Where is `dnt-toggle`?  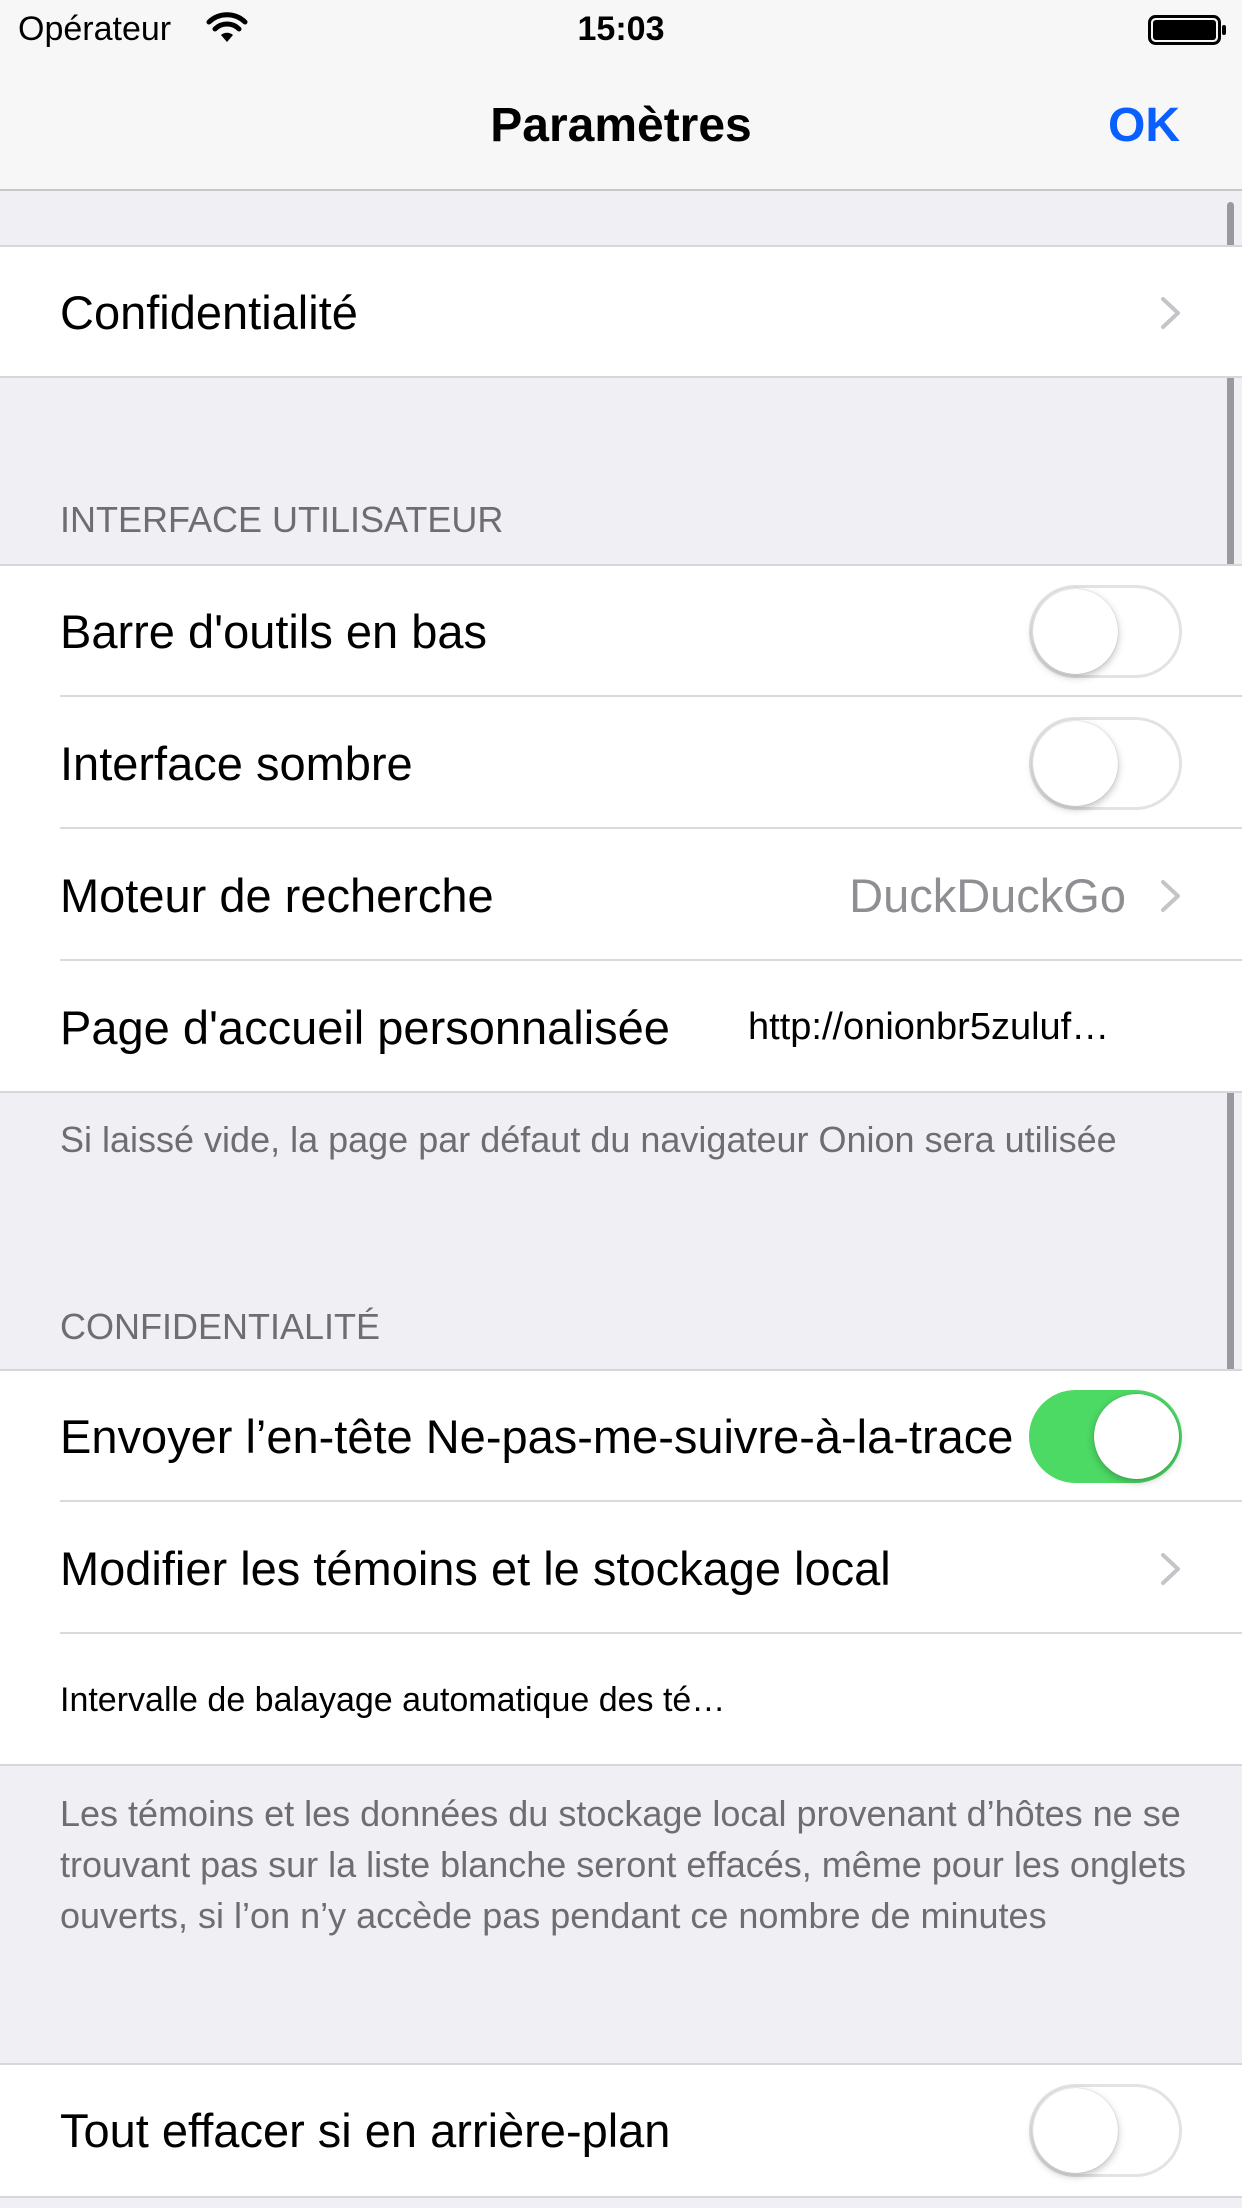
dnt-toggle is located at coordinates (1105, 1436).